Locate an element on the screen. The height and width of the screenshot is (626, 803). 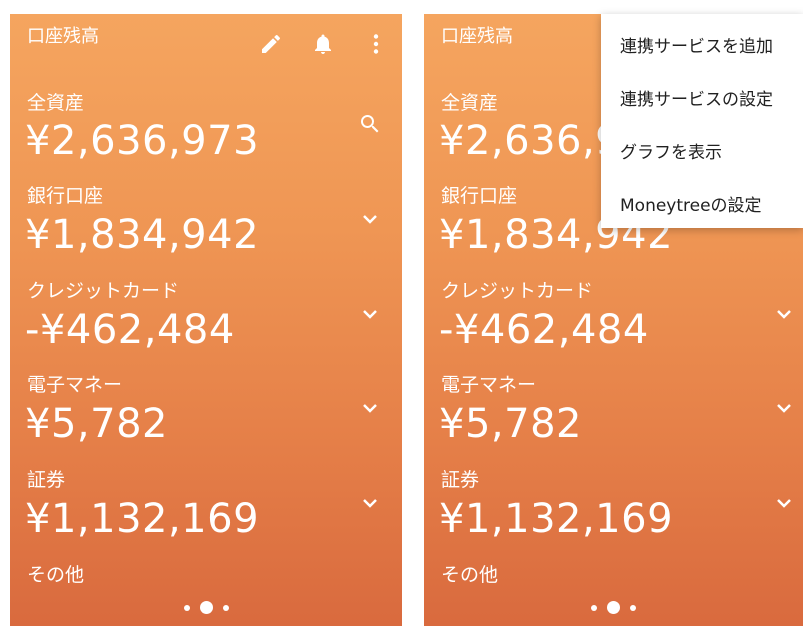
search-icon is located at coordinates (370, 124).